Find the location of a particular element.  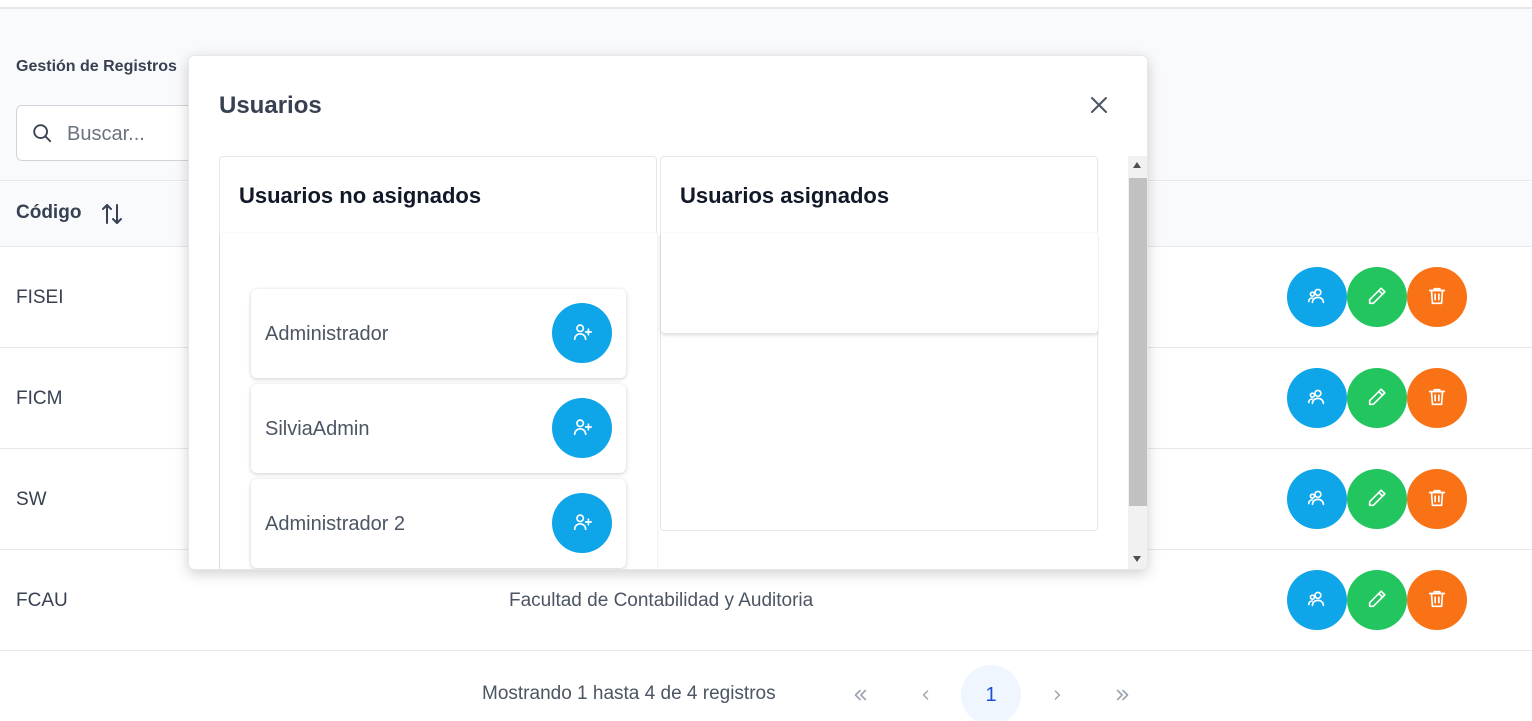

pagination: Mostrando 1 hasta 4 de 4 registros 1 is located at coordinates (766, 686).